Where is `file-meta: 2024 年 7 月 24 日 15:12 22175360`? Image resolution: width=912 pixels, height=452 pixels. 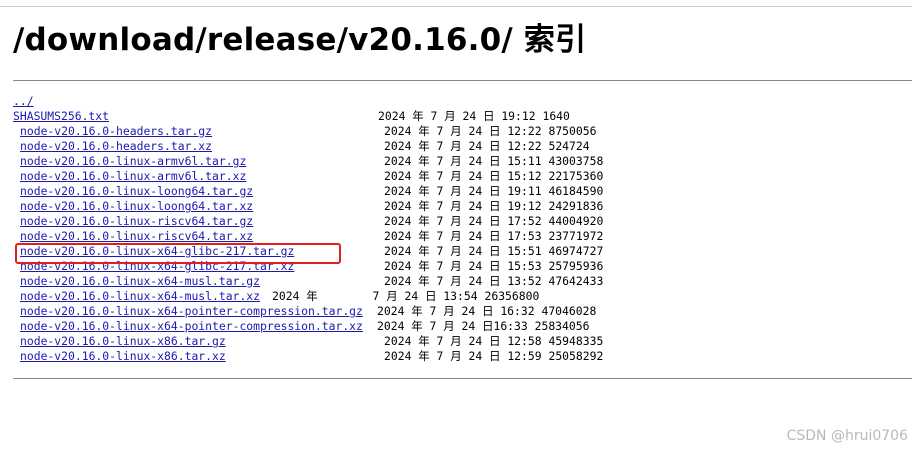 file-meta: 2024 年 7 月 24 日 15:12 22175360 is located at coordinates (494, 176).